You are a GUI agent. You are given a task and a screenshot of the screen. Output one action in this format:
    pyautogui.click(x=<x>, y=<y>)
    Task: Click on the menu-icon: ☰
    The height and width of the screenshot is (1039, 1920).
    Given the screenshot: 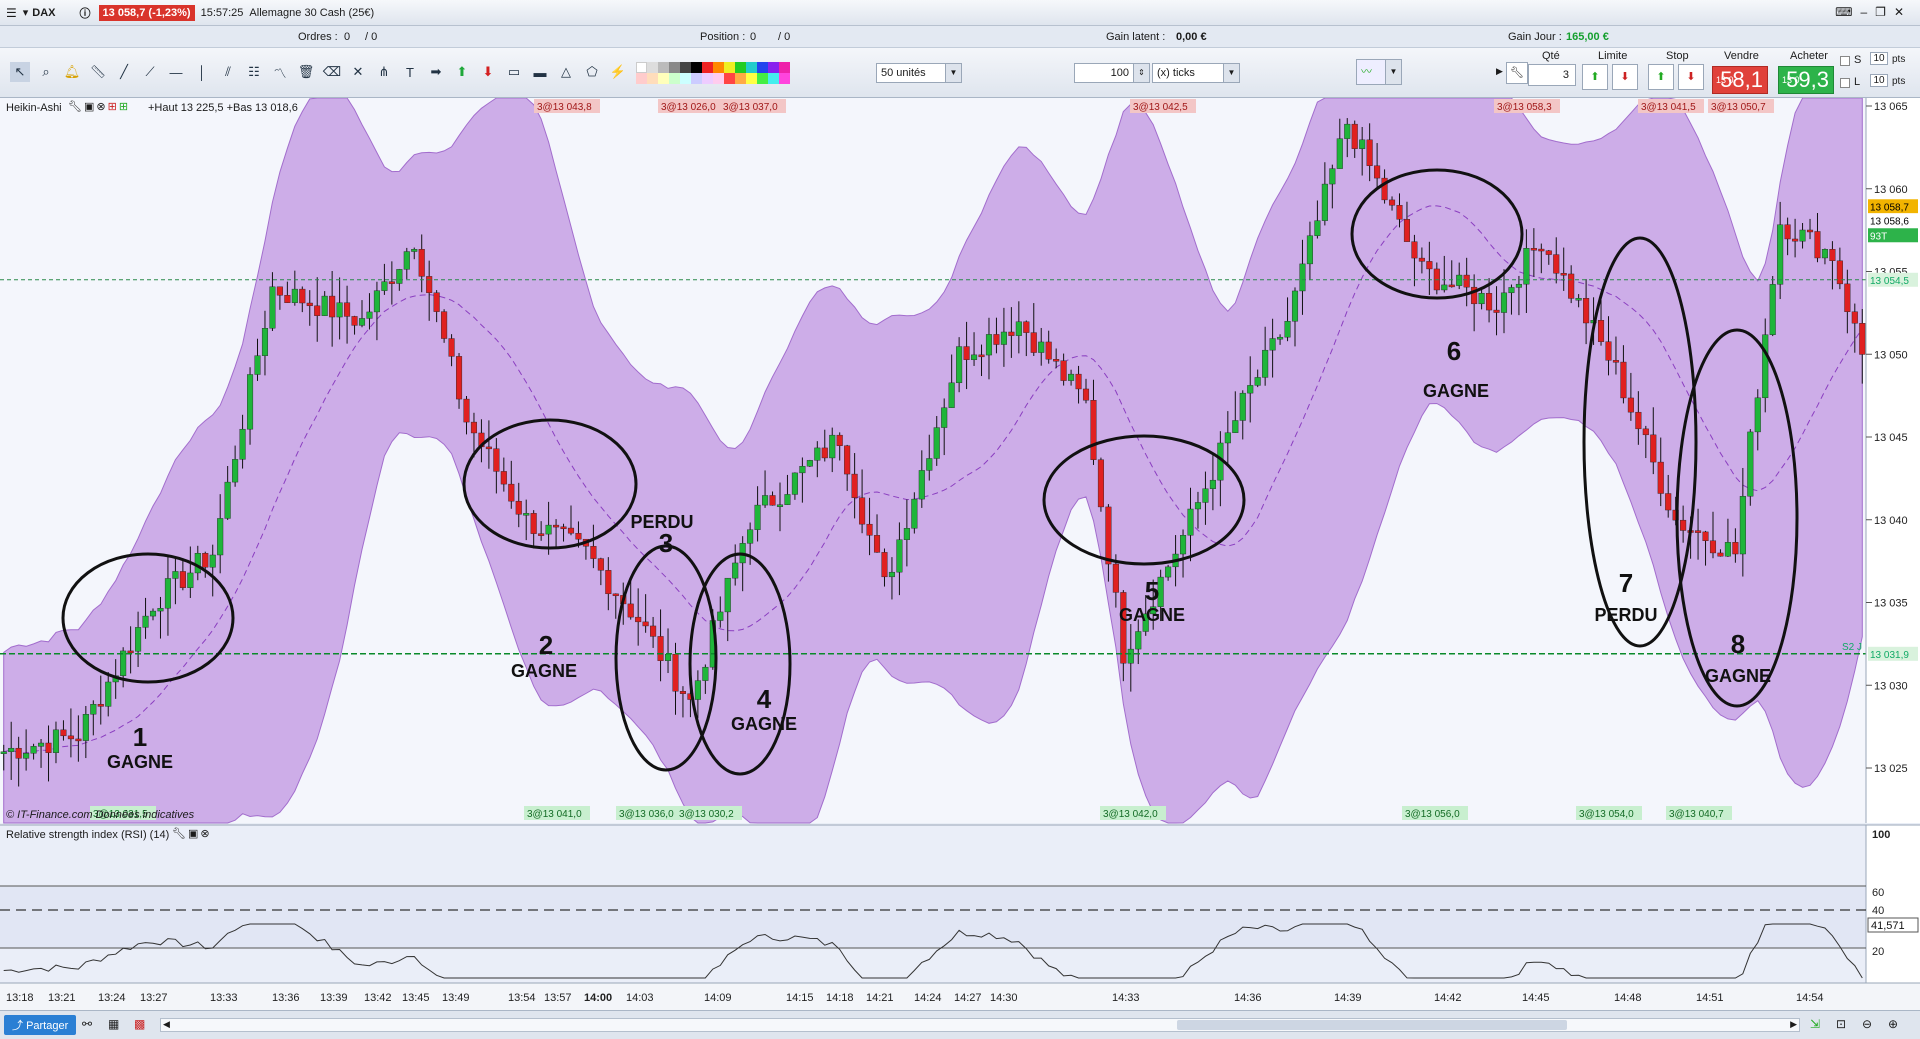 What is the action you would take?
    pyautogui.click(x=11, y=13)
    